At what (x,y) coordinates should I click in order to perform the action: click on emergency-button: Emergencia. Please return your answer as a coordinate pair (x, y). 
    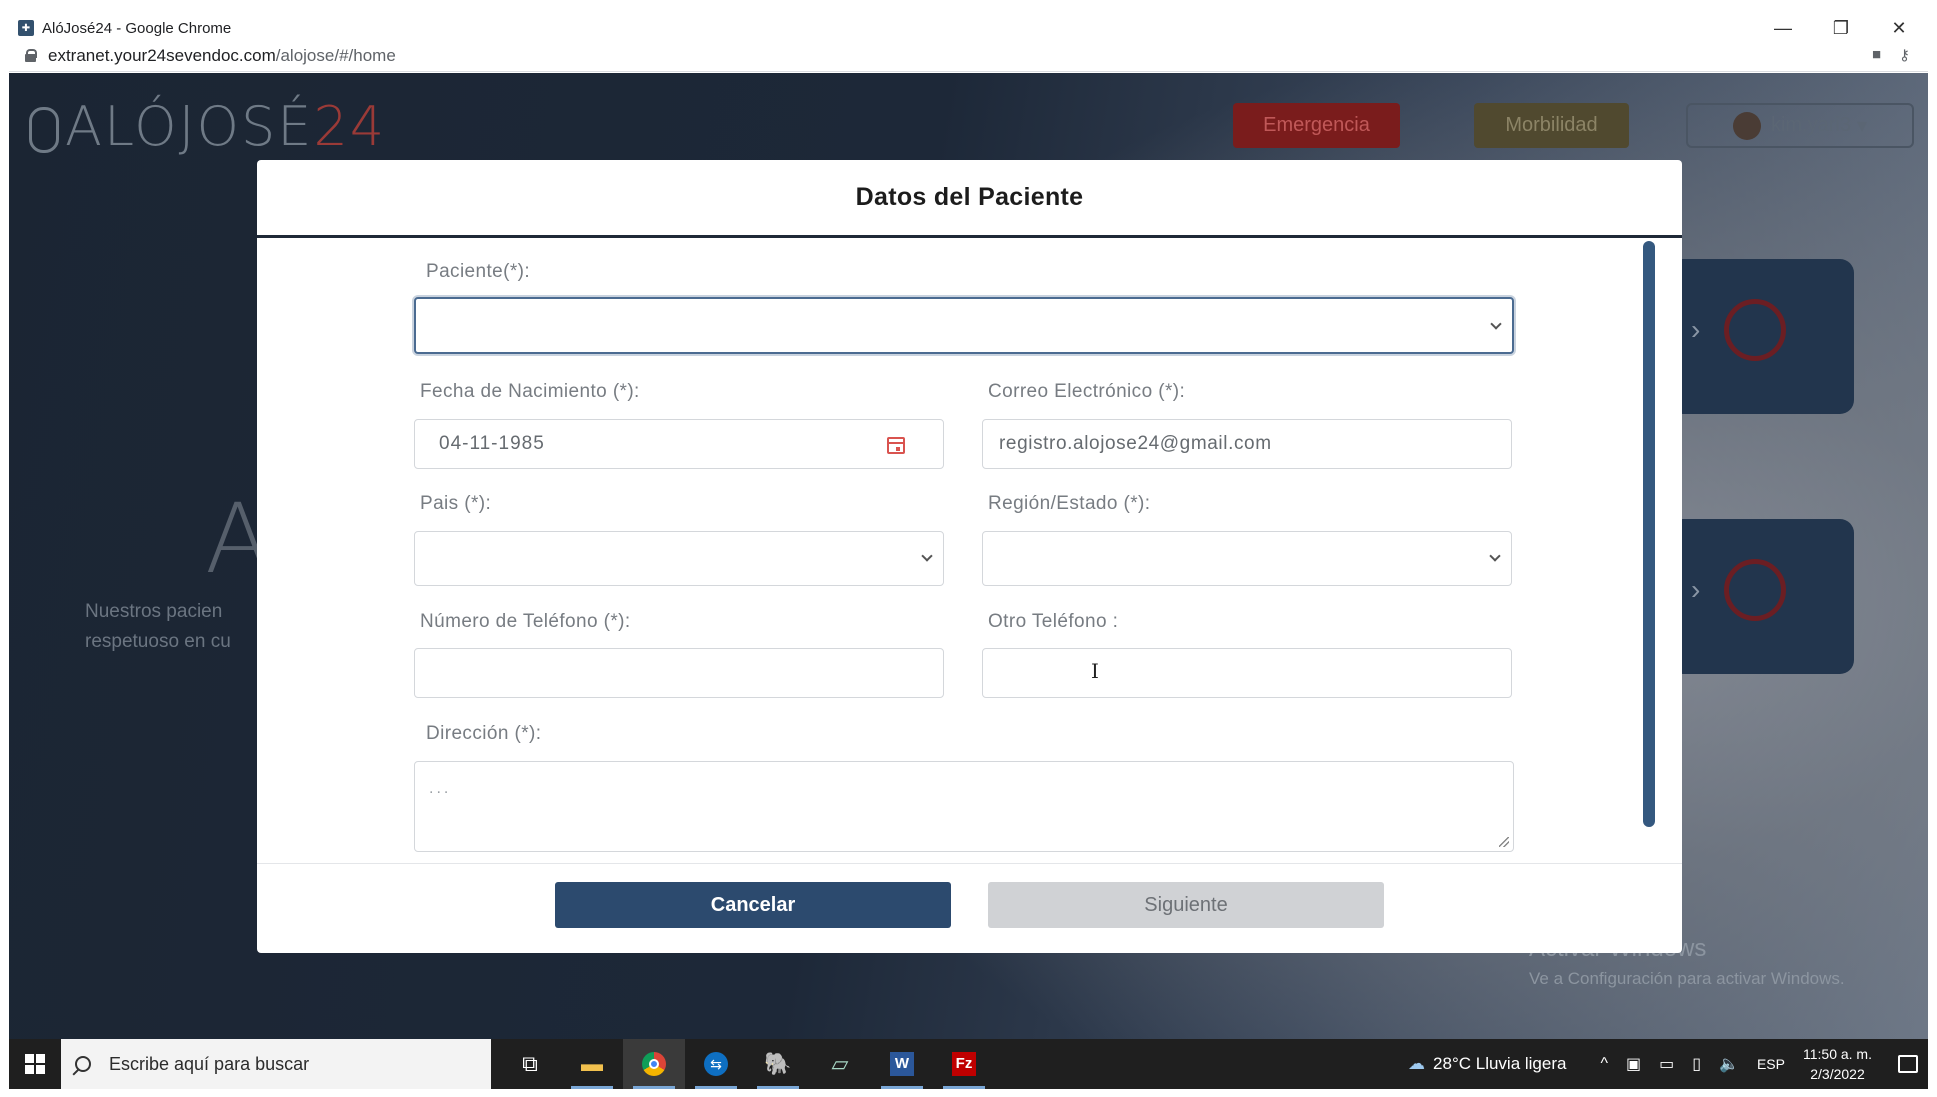
    Looking at the image, I should click on (1316, 125).